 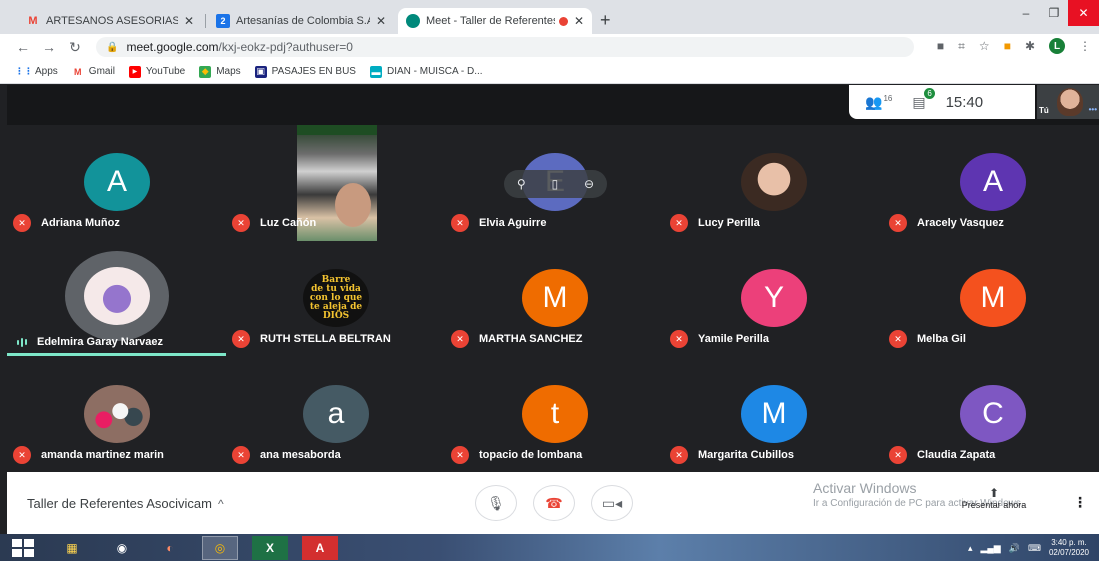 What do you see at coordinates (23, 47) in the screenshot?
I see `back-icon: ←` at bounding box center [23, 47].